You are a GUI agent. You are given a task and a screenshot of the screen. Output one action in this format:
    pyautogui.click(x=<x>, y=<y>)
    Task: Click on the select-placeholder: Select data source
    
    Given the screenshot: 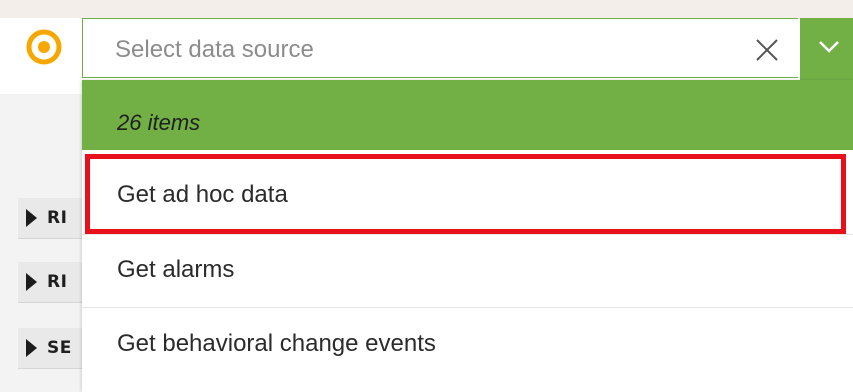 What is the action you would take?
    pyautogui.click(x=214, y=49)
    